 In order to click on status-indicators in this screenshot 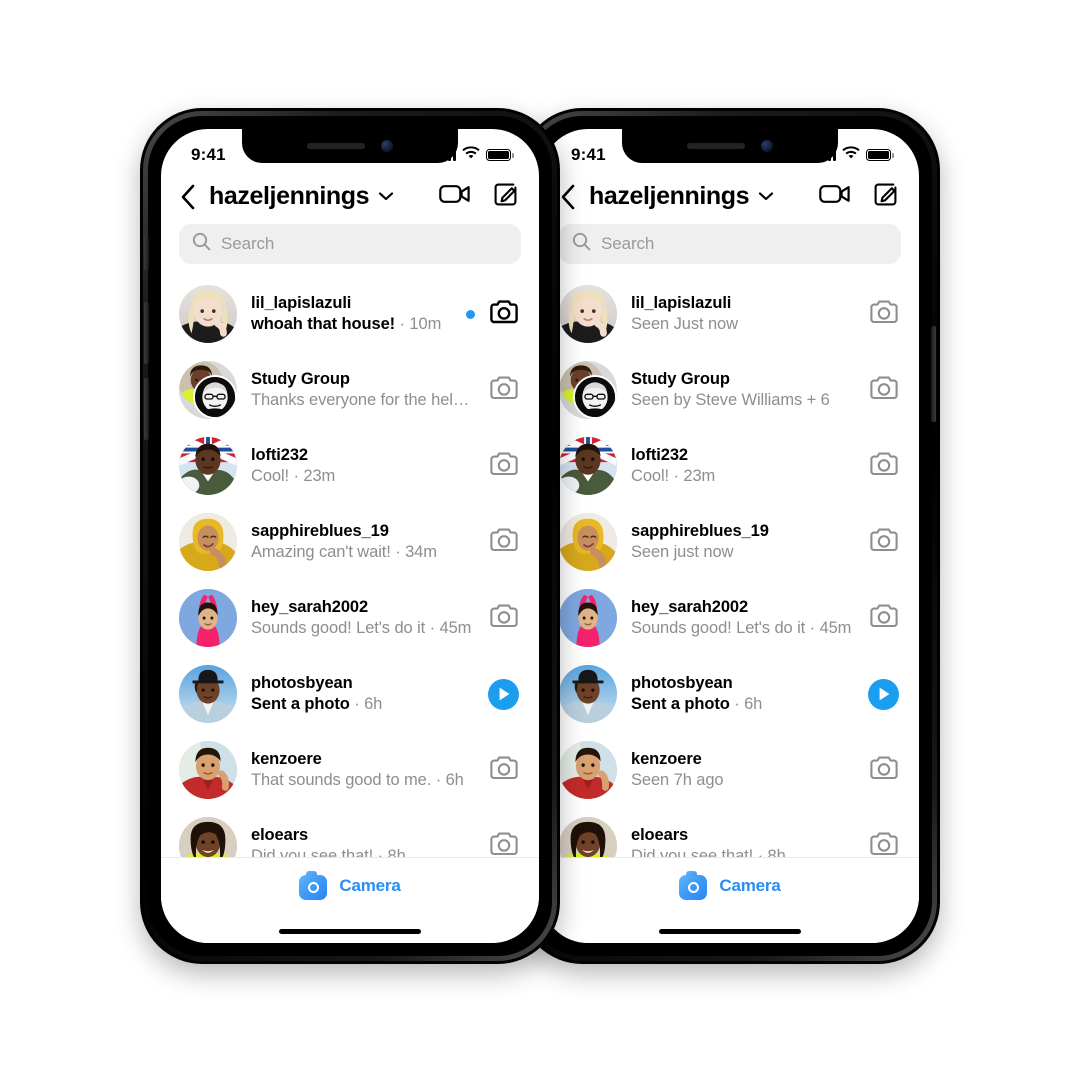, I will do `click(856, 155)`.